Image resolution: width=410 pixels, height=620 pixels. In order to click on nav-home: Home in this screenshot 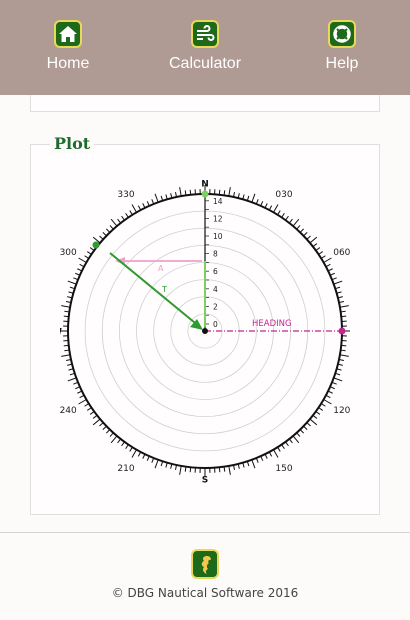, I will do `click(68, 46)`.